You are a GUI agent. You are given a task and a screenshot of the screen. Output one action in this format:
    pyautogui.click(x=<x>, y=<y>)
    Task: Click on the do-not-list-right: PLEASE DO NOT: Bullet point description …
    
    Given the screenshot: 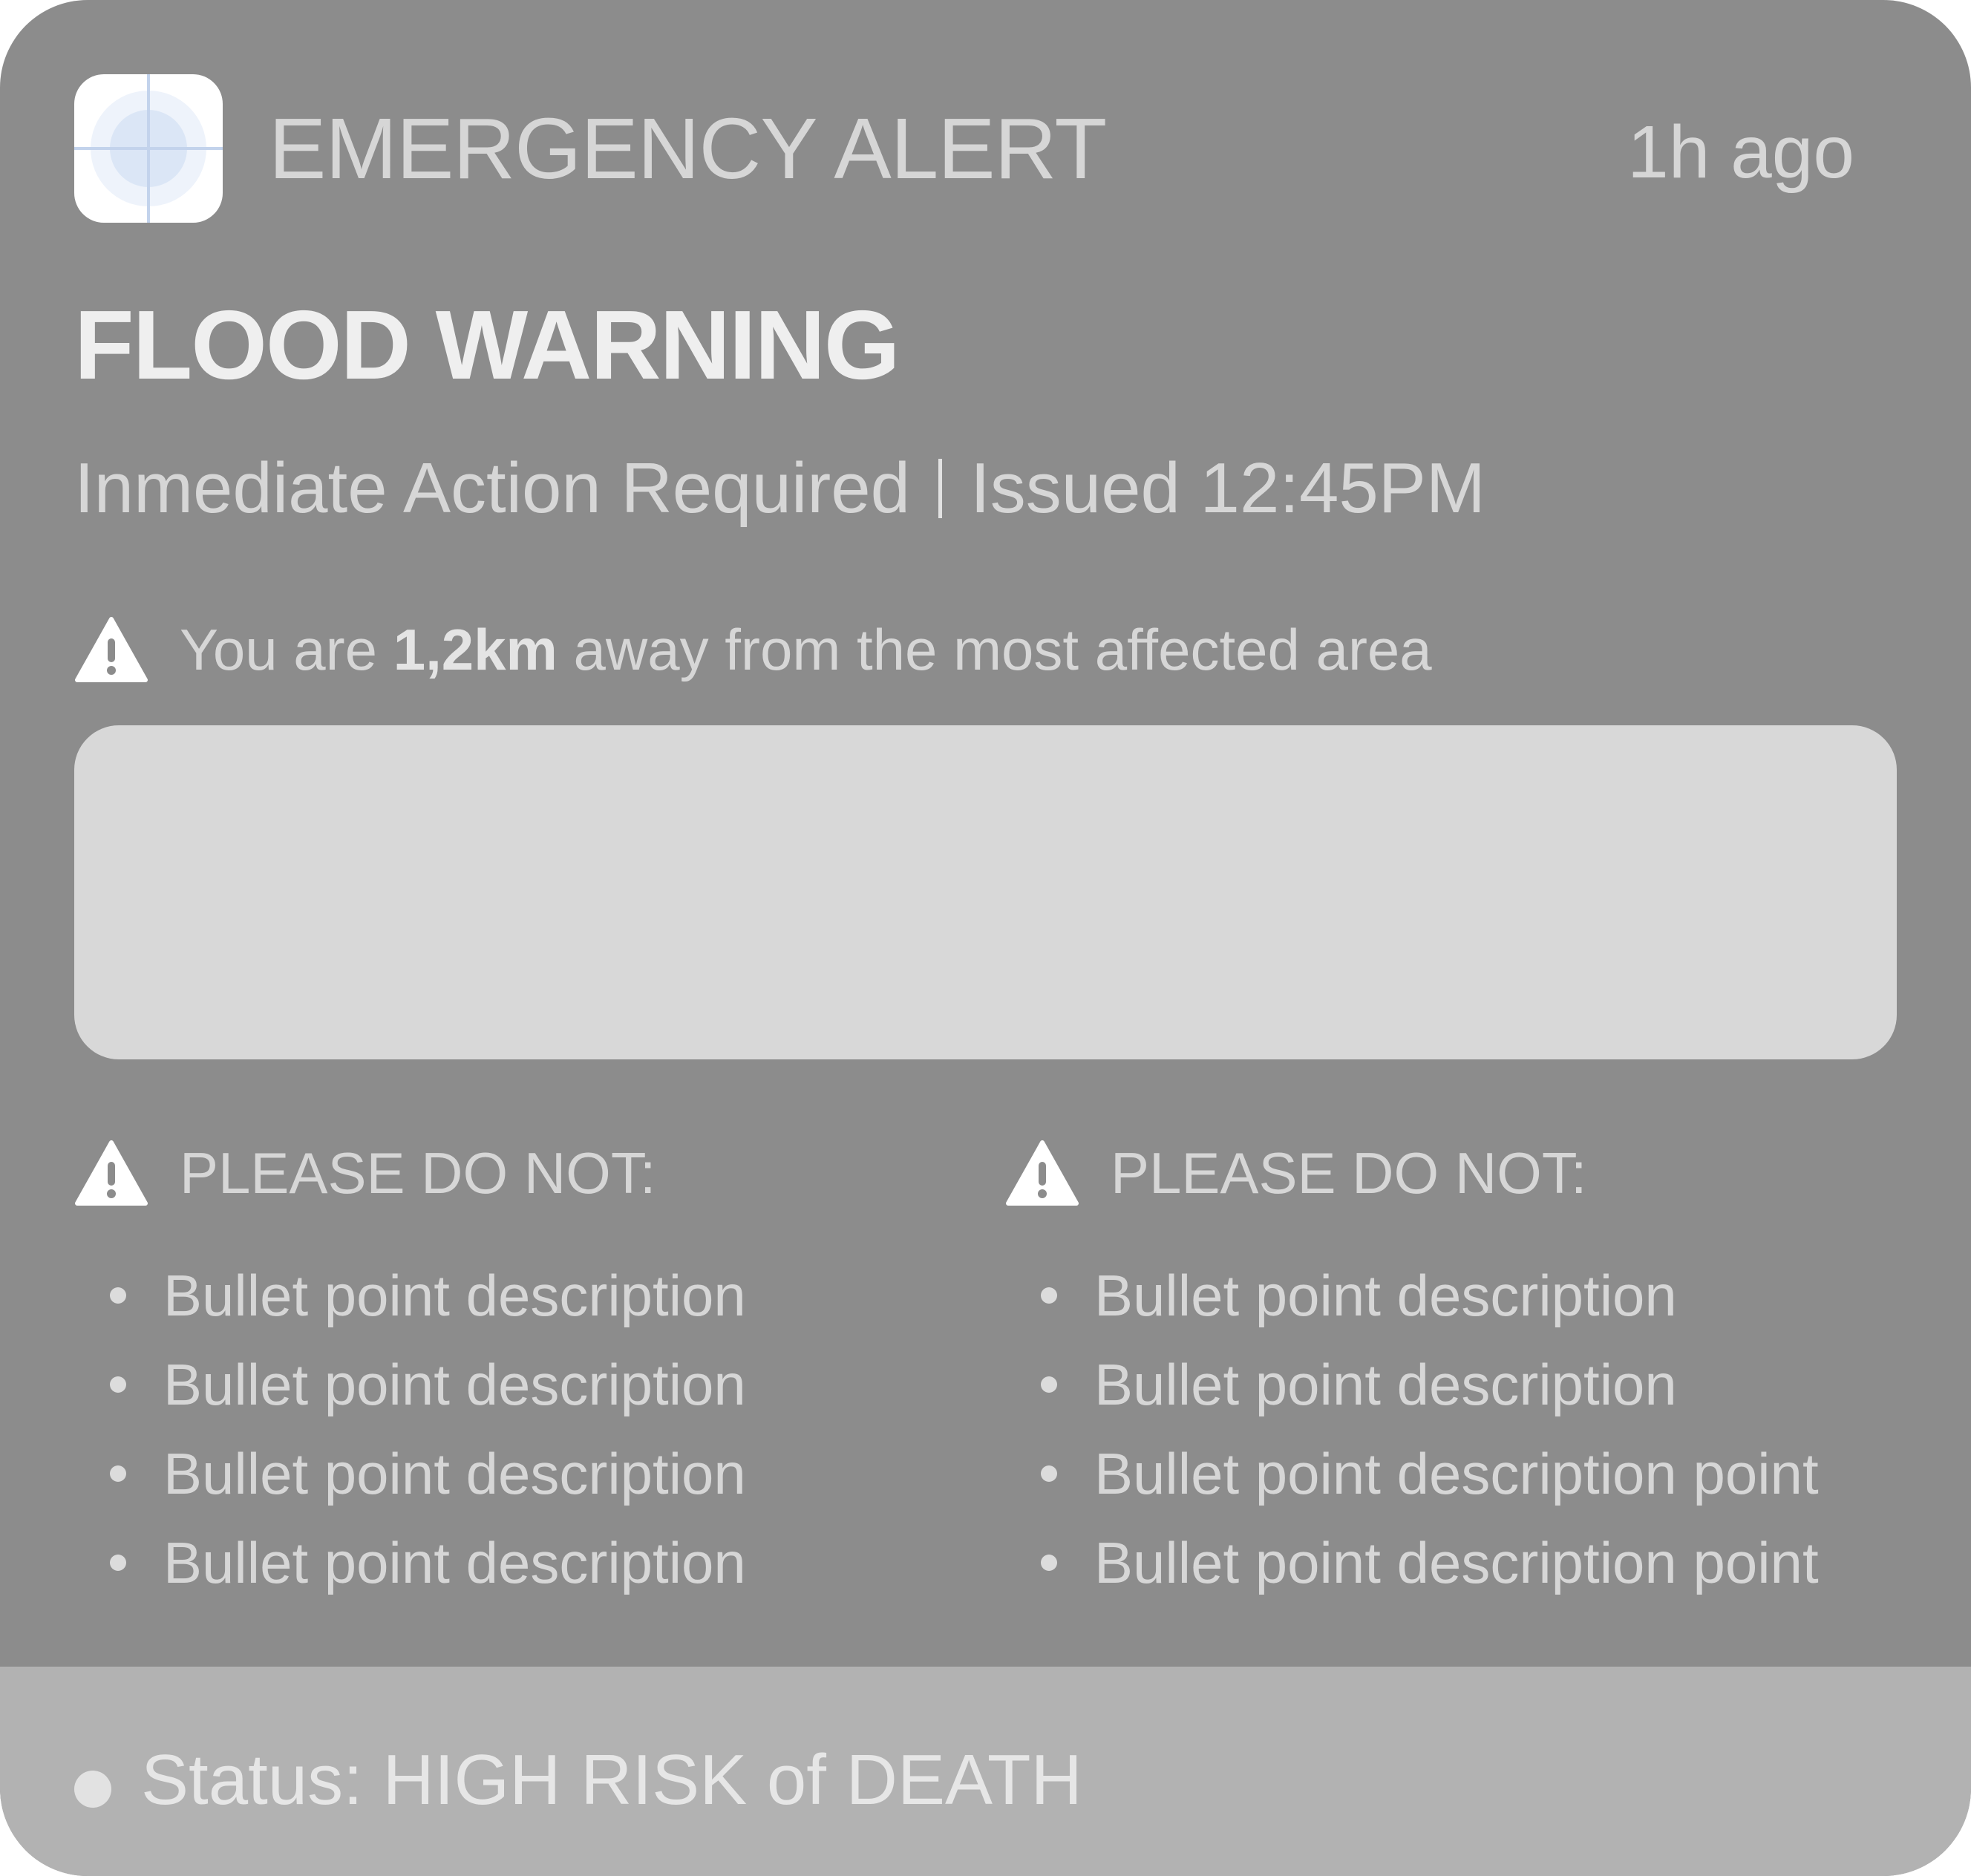 What is the action you would take?
    pyautogui.click(x=1413, y=1371)
    